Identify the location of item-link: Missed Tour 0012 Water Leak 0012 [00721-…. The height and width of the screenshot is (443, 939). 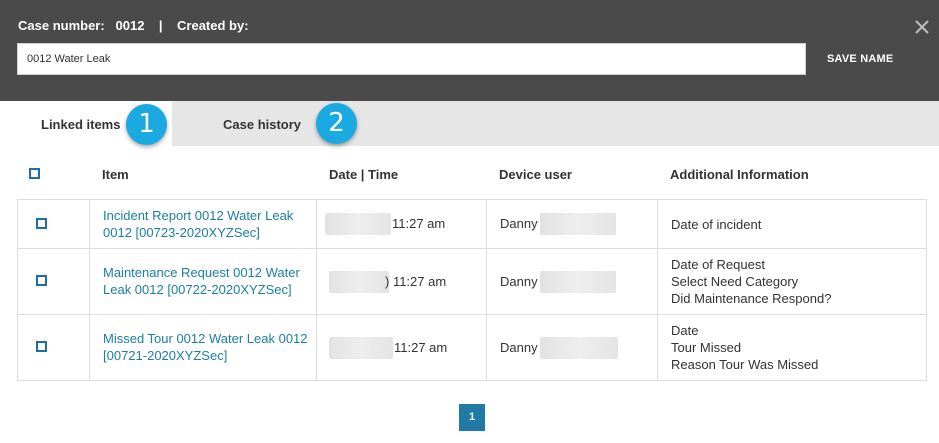
(208, 347).